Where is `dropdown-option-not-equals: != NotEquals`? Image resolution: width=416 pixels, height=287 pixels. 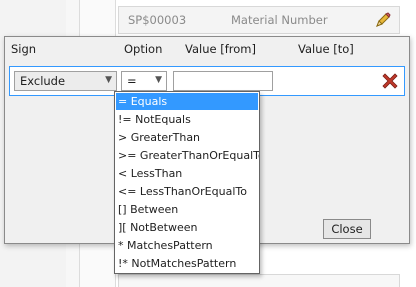 dropdown-option-not-equals: != NotEquals is located at coordinates (187, 119).